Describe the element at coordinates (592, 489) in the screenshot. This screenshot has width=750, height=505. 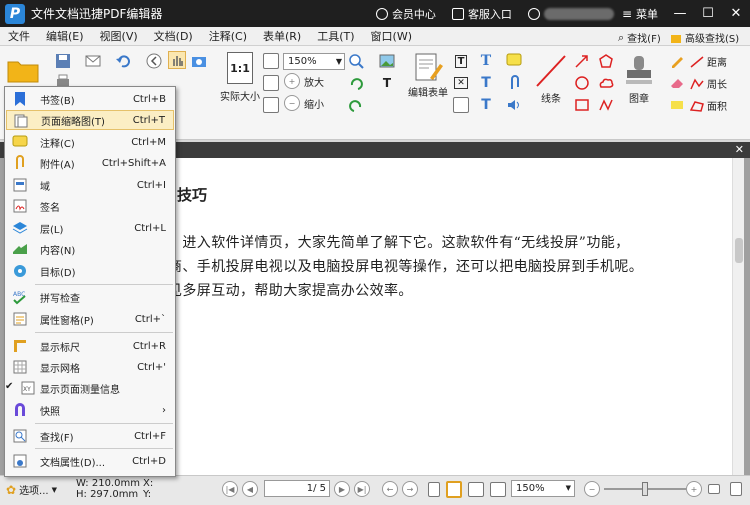
I see `zoom-out-icon: −` at that location.